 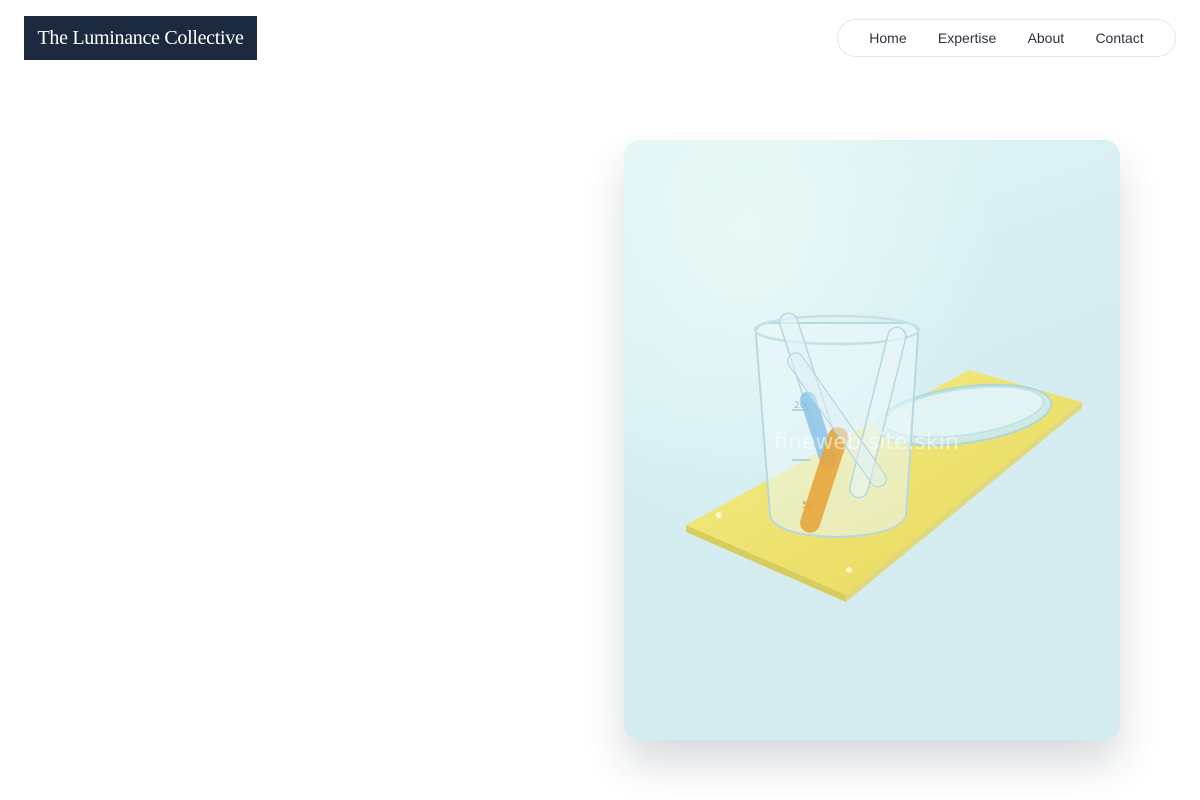 What do you see at coordinates (1006, 38) in the screenshot?
I see `main-nav: Home Expertise About Contact` at bounding box center [1006, 38].